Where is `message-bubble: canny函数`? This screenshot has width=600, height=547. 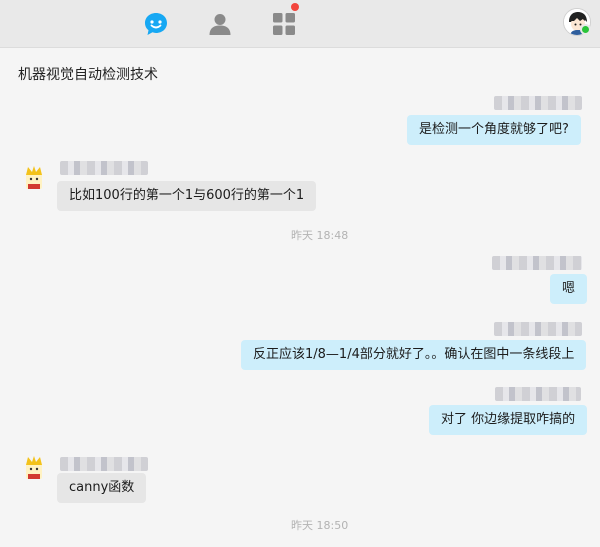 message-bubble: canny函数 is located at coordinates (102, 488).